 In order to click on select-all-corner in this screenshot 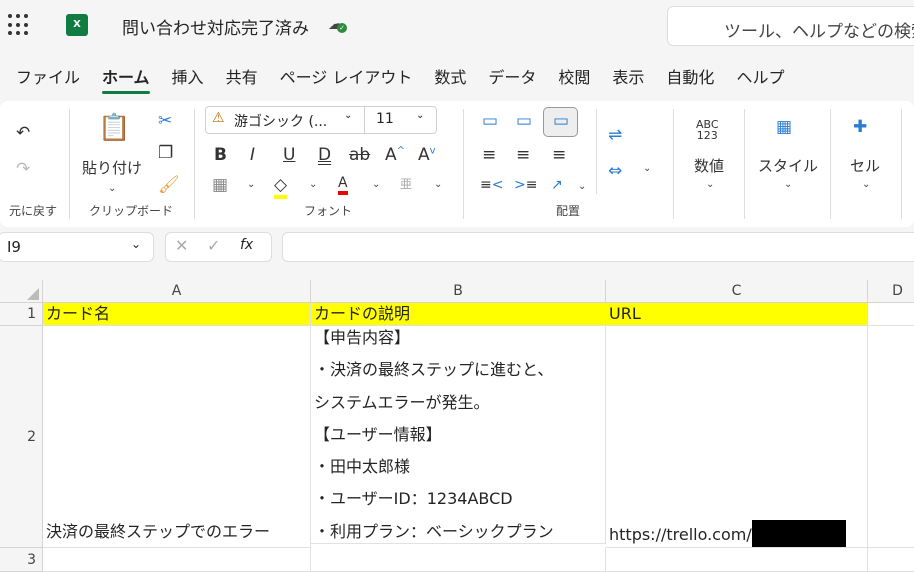, I will do `click(21, 291)`.